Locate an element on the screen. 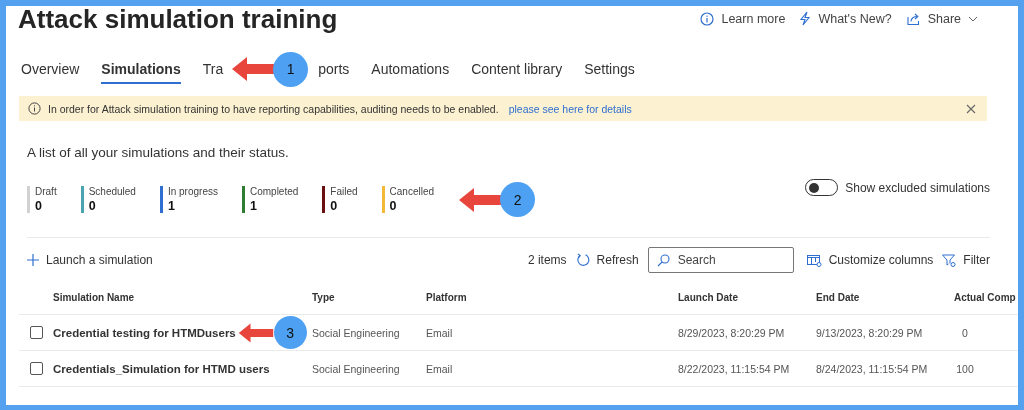 The image size is (1024, 410). tab: Content library is located at coordinates (517, 69).